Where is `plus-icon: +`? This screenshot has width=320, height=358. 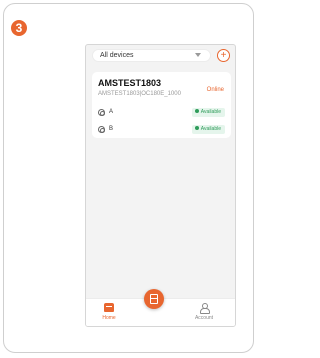 plus-icon: + is located at coordinates (223, 55).